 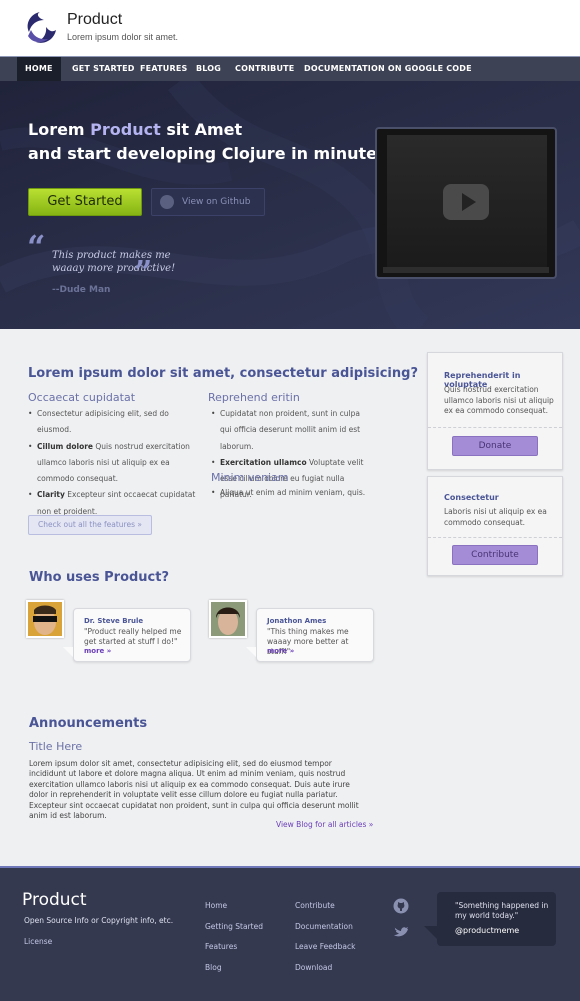 What do you see at coordinates (99, 920) in the screenshot?
I see `footer-info: Open Source Info or Copyright info, etc.` at bounding box center [99, 920].